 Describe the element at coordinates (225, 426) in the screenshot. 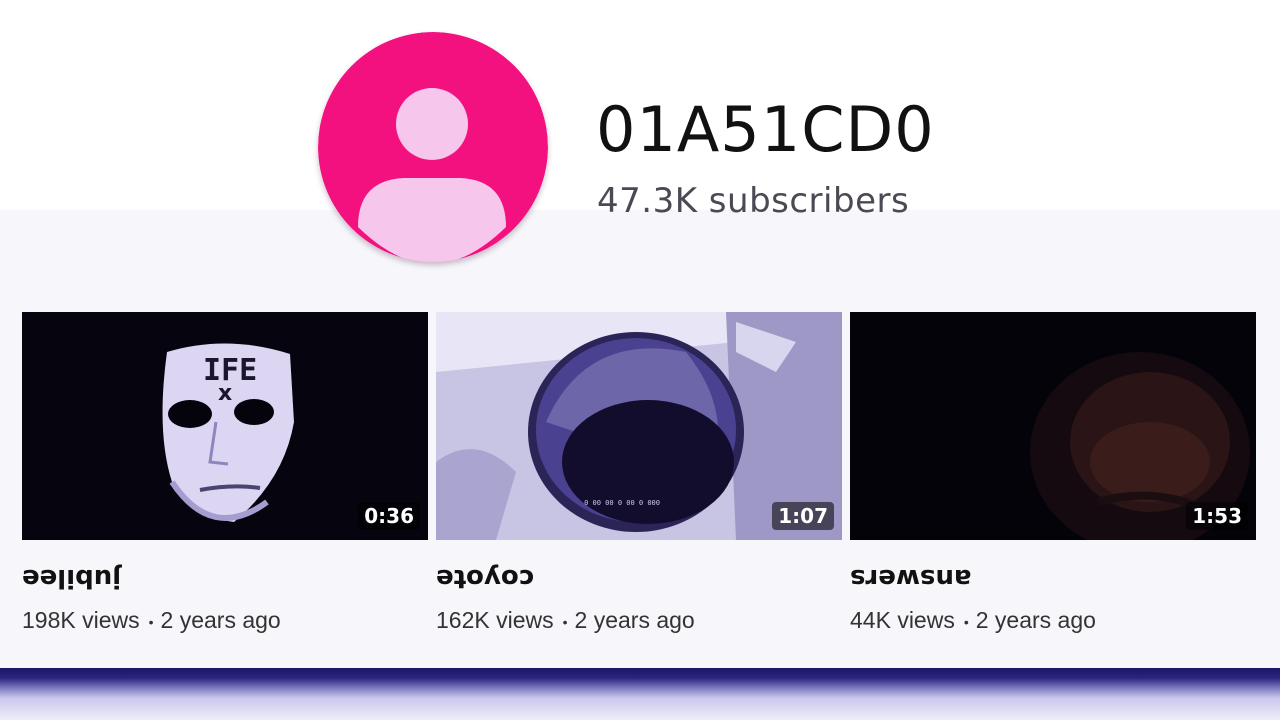

I see `video-thumbnail: IFE x 0:36` at that location.